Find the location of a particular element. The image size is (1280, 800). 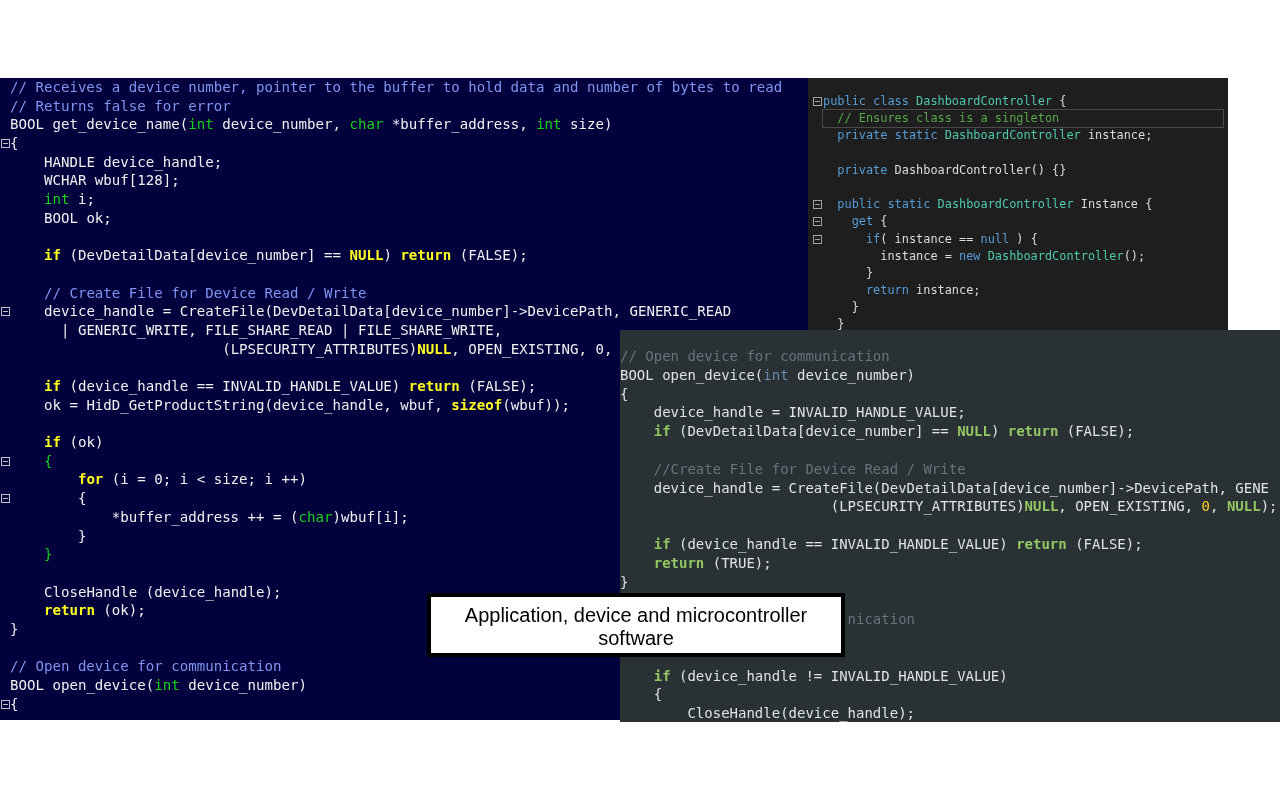

code-line: private DashboardController() {} is located at coordinates (952, 170).